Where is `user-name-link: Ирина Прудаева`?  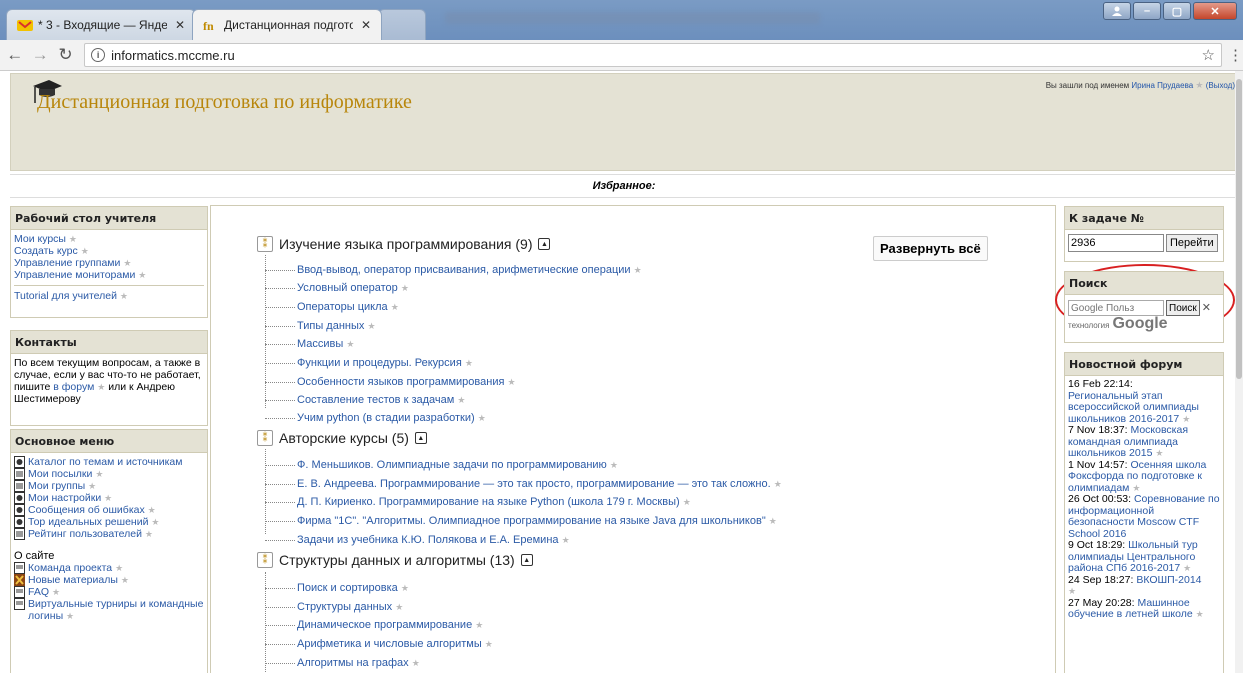
user-name-link: Ирина Прудаева is located at coordinates (1162, 85).